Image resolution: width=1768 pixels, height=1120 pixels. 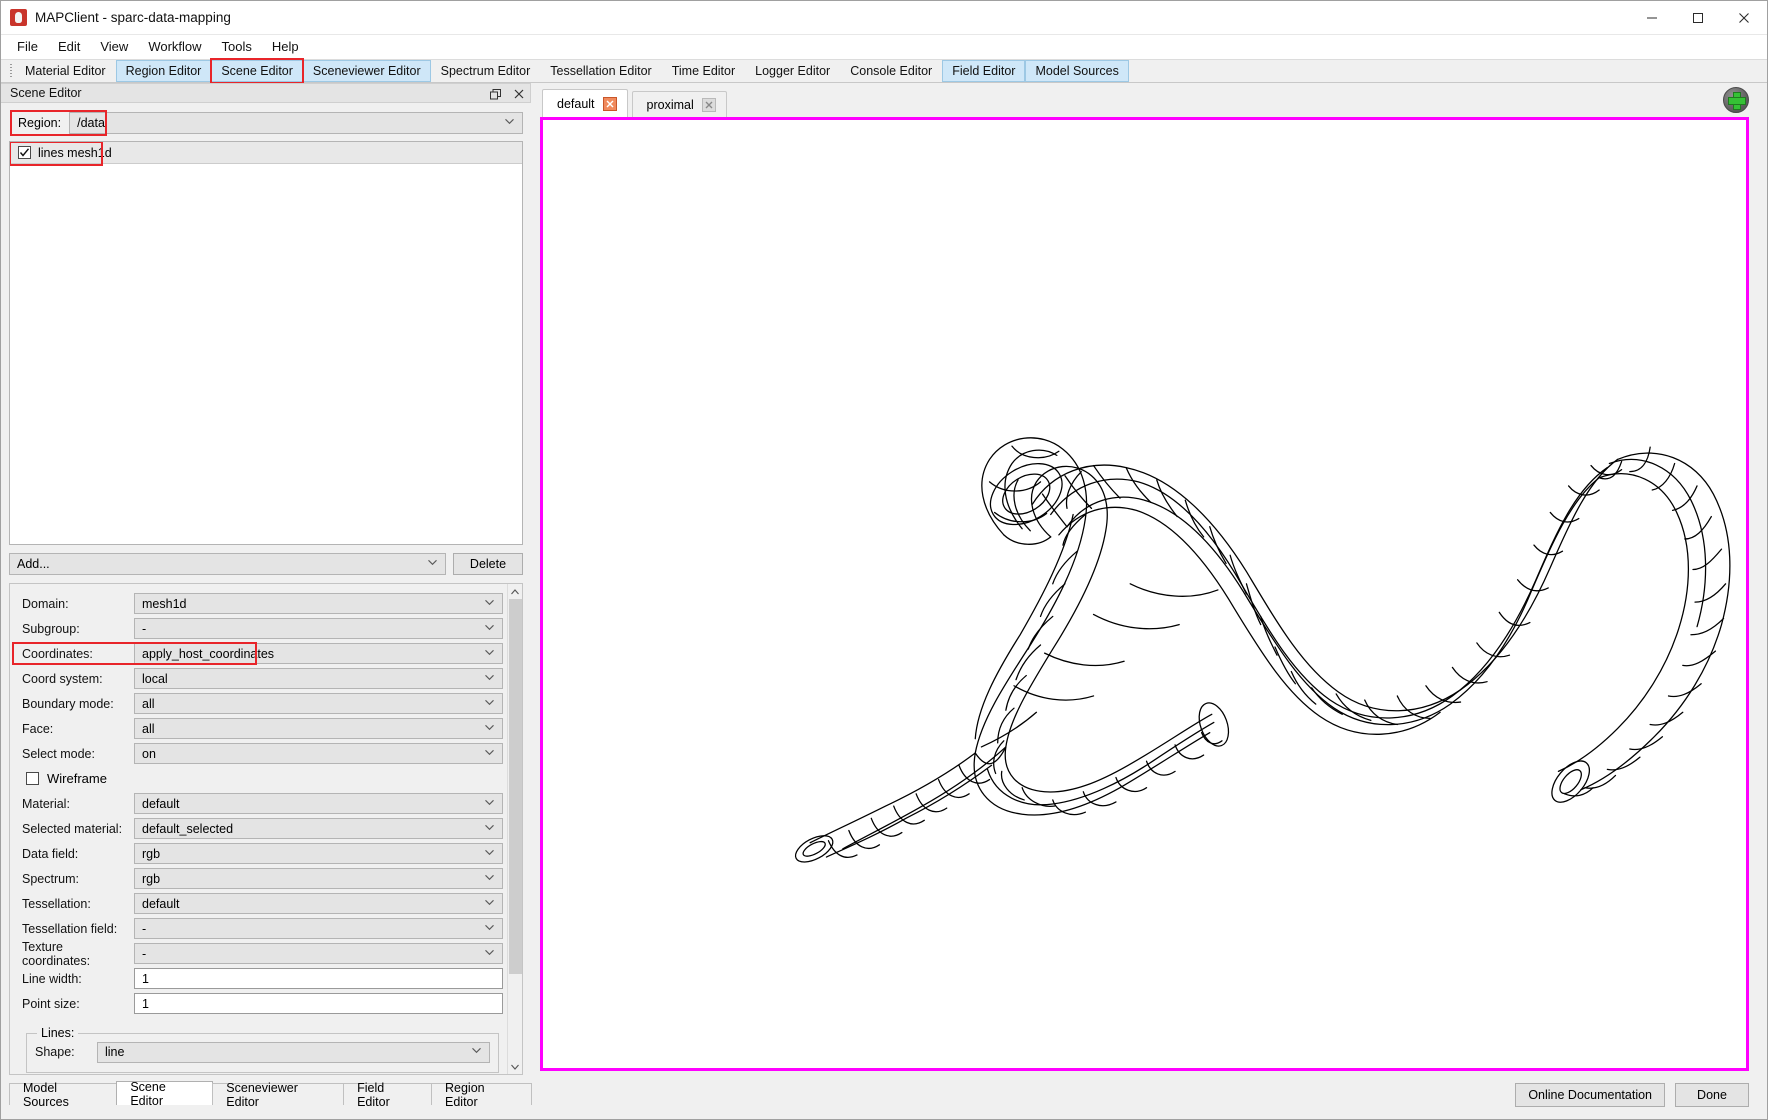 I want to click on face-value: all, so click(x=148, y=728).